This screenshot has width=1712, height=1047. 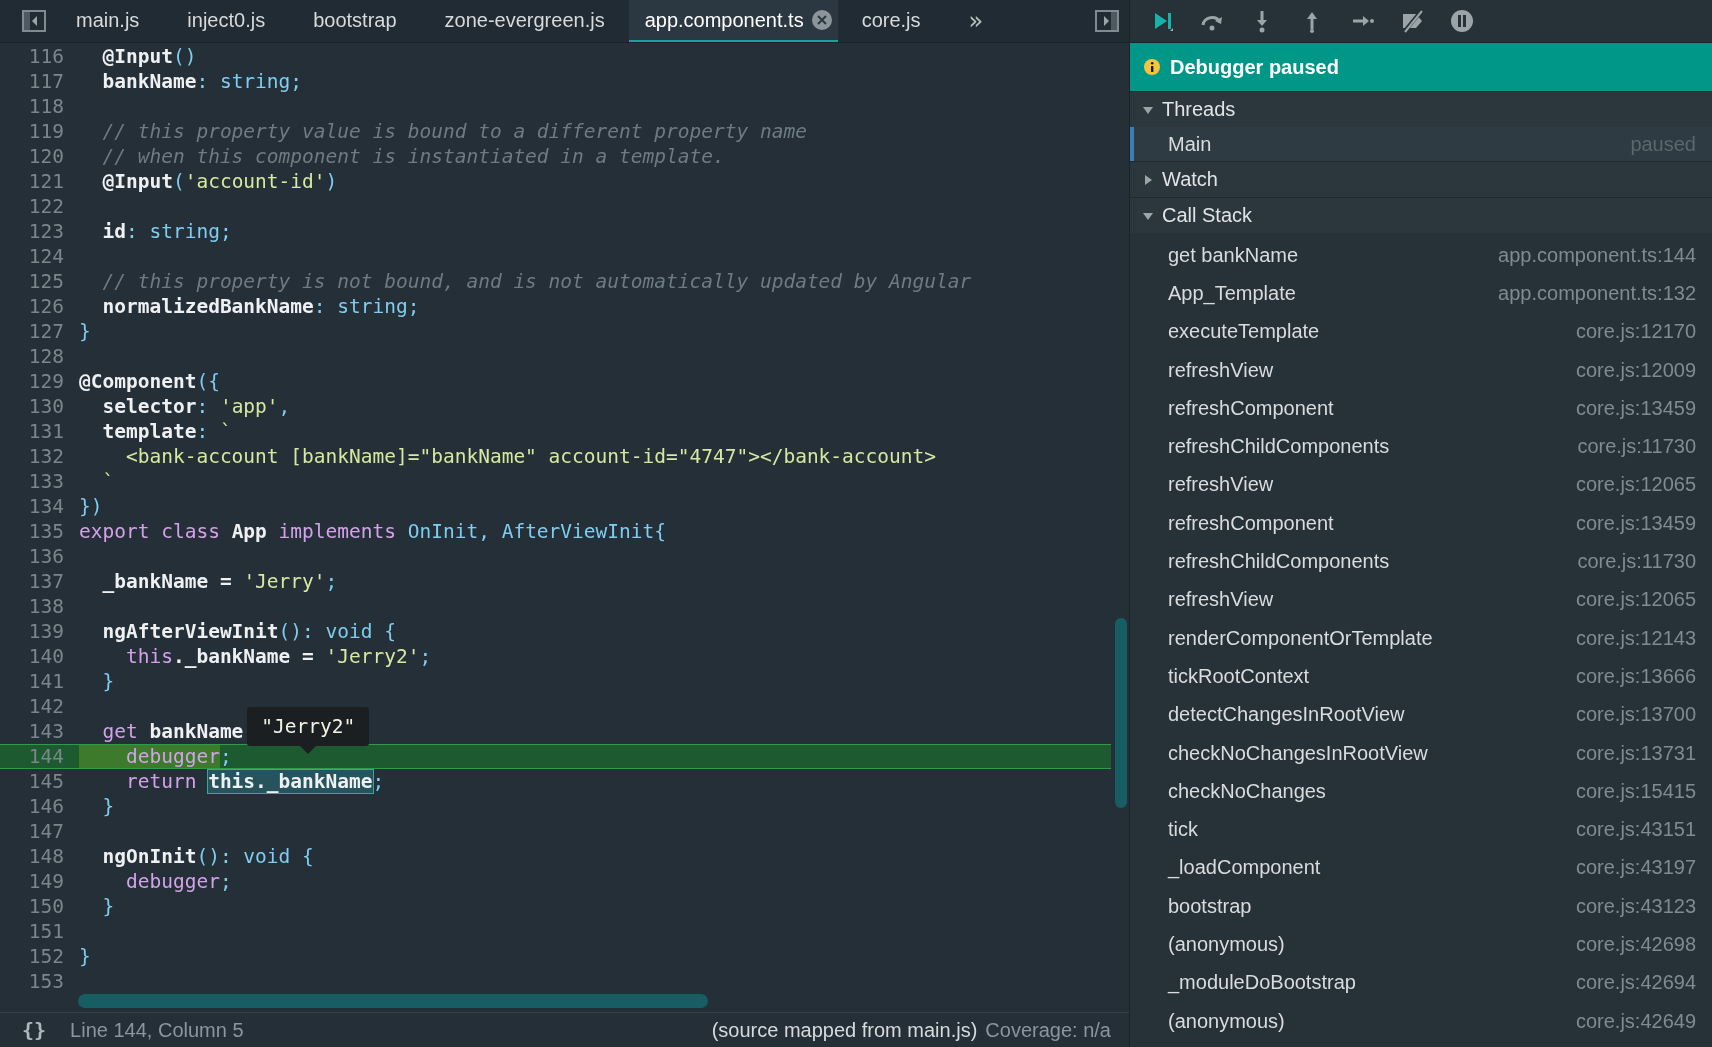 What do you see at coordinates (46, 306) in the screenshot?
I see `line-number: 126` at bounding box center [46, 306].